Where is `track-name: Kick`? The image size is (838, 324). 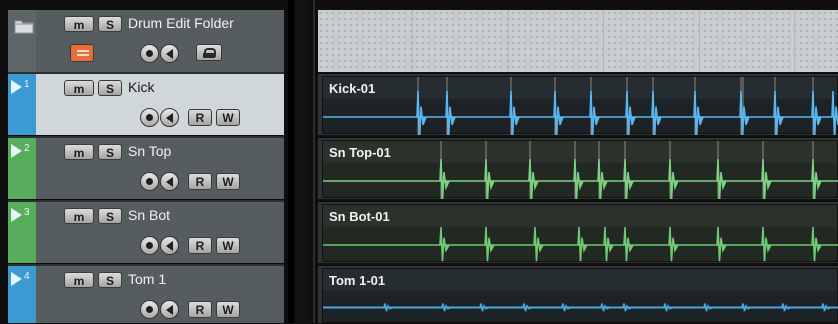 track-name: Kick is located at coordinates (141, 87).